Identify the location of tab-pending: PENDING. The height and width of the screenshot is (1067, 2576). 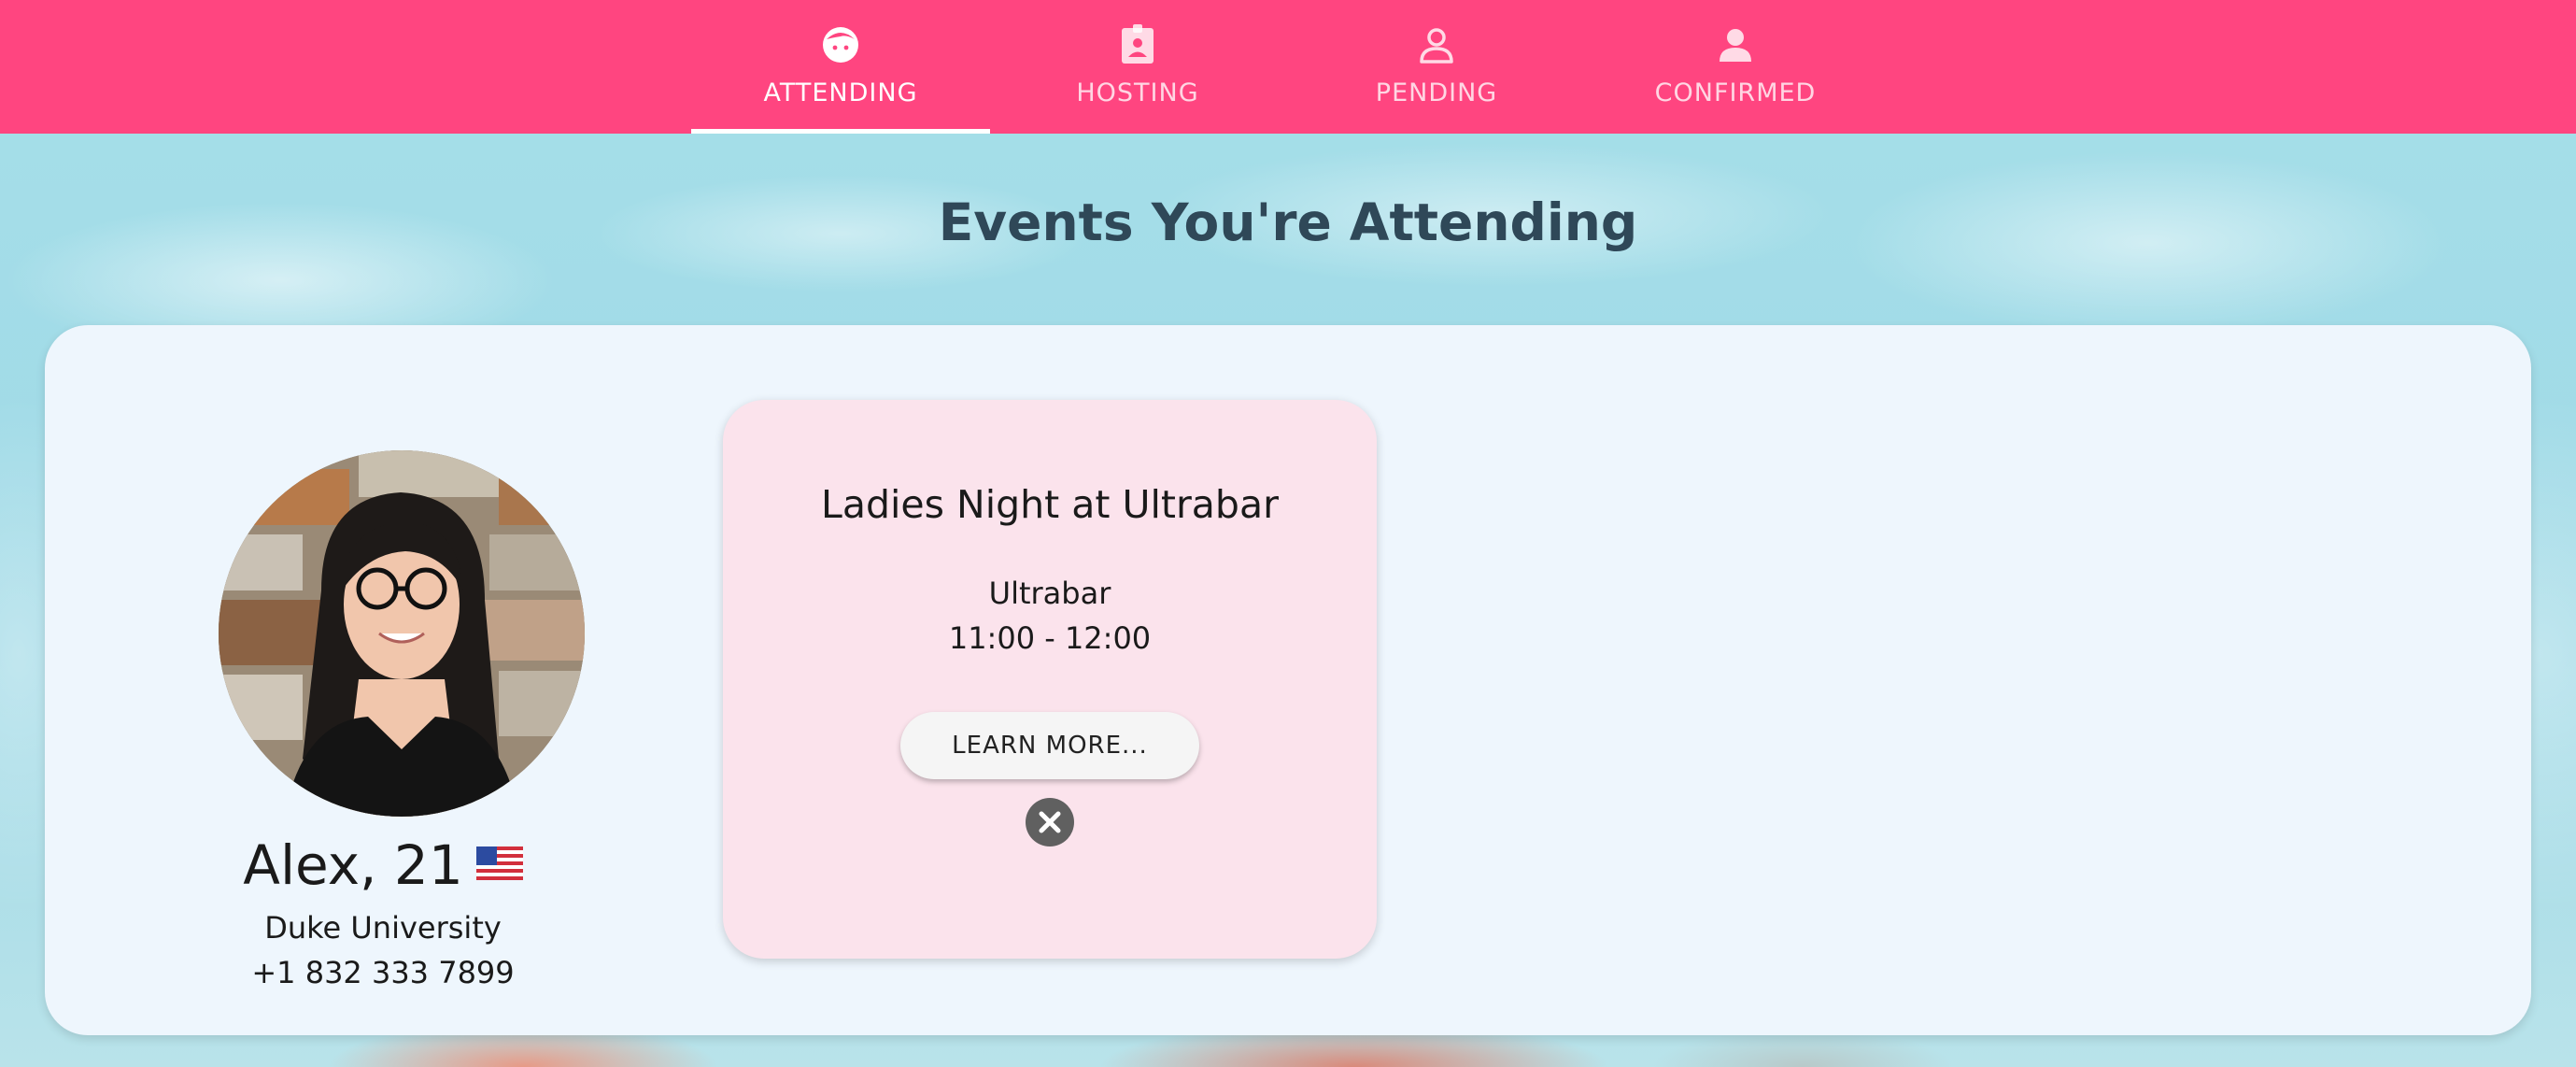
(1436, 67).